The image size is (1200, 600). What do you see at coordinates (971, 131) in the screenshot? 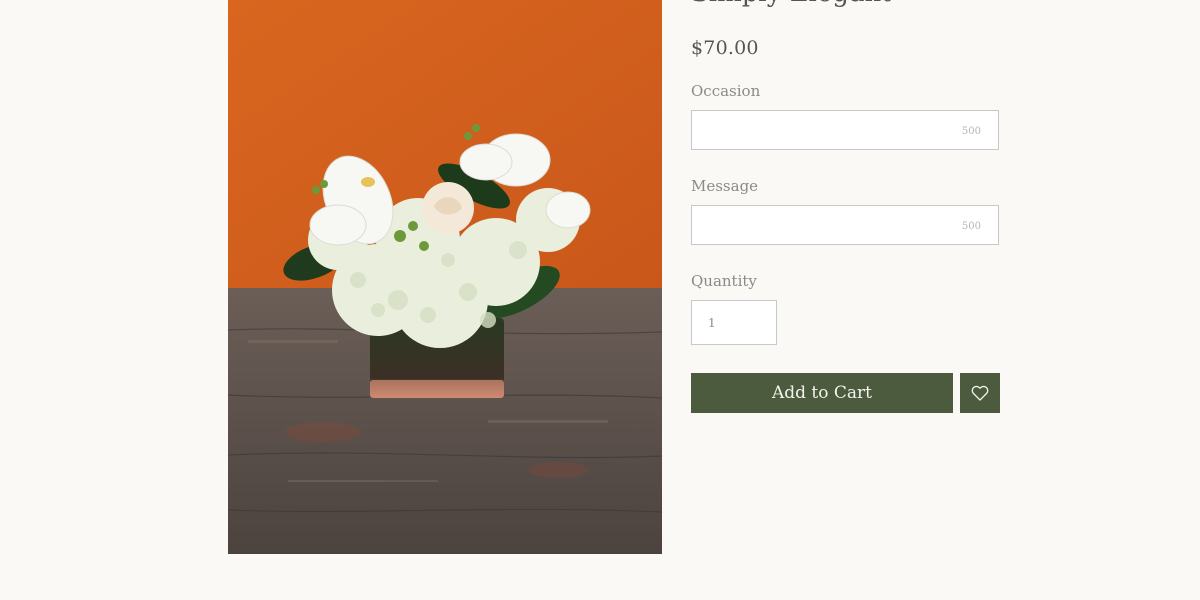
I see `occasion-char-counter: 500` at bounding box center [971, 131].